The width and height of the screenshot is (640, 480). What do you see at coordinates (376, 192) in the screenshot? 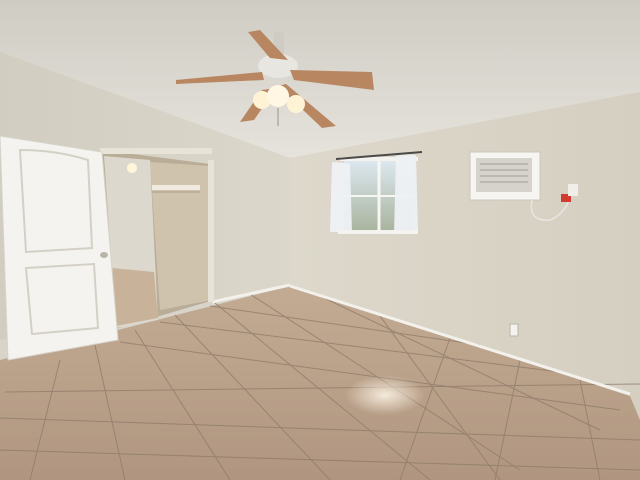
I see `window` at bounding box center [376, 192].